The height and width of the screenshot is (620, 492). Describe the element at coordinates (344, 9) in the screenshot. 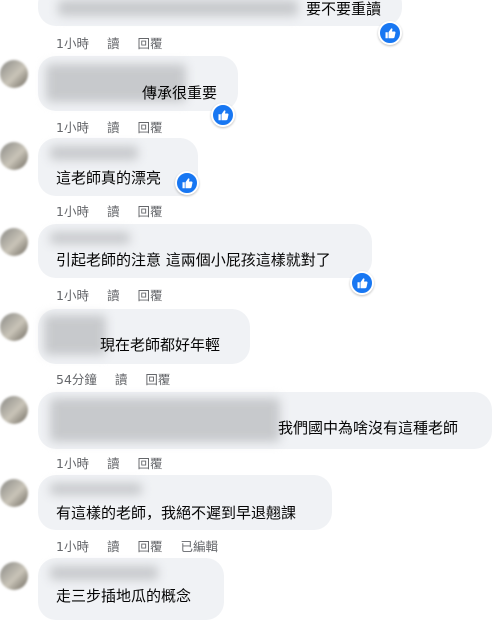

I see `comment-text: 要不要重讀` at that location.